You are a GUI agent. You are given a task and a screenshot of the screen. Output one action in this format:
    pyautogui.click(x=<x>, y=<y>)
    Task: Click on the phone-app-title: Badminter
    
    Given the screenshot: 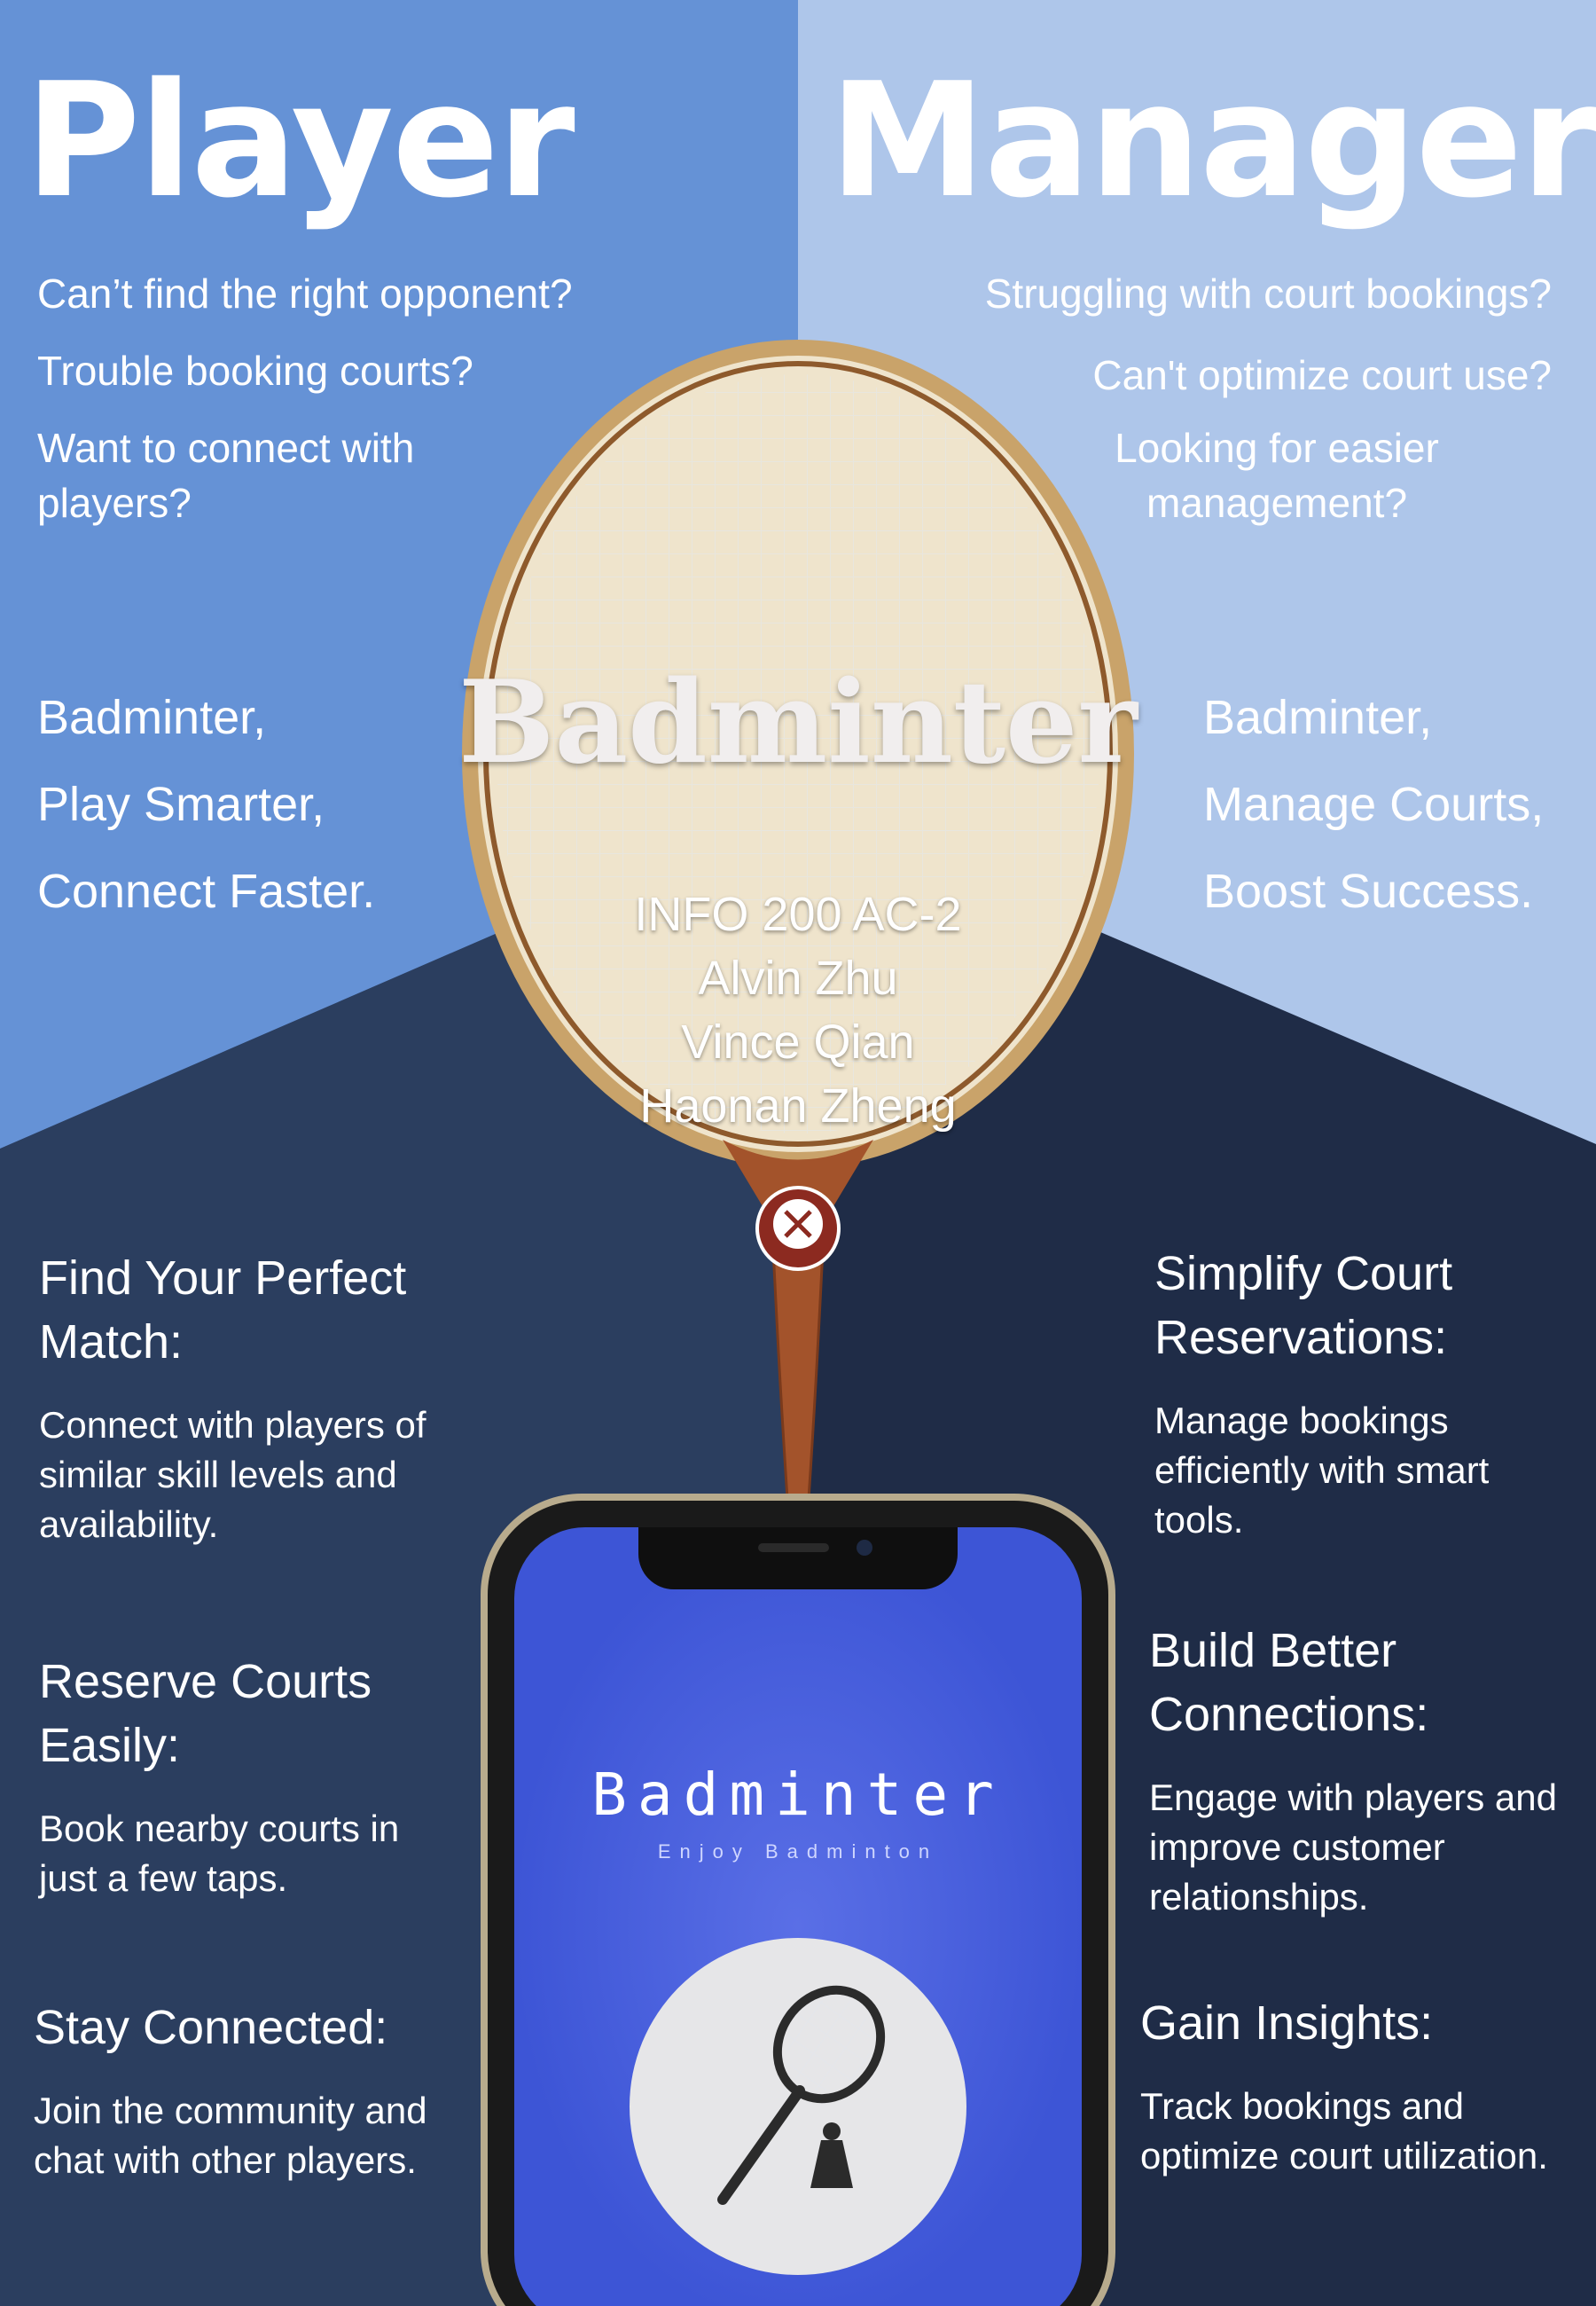 What is the action you would take?
    pyautogui.click(x=798, y=1795)
    